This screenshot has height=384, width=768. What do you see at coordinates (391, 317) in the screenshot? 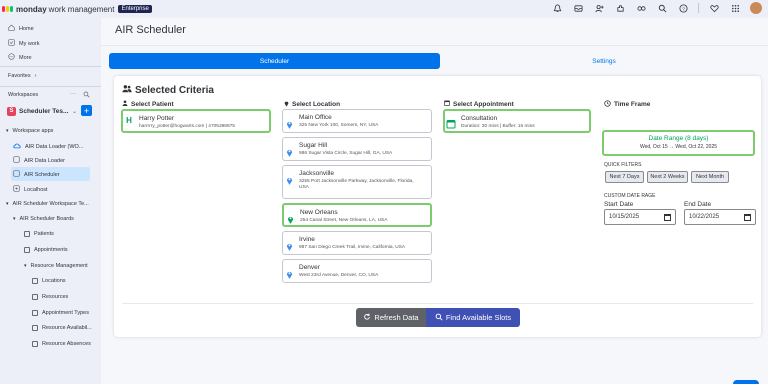
I see `refresh-data-button: Refresh Data` at bounding box center [391, 317].